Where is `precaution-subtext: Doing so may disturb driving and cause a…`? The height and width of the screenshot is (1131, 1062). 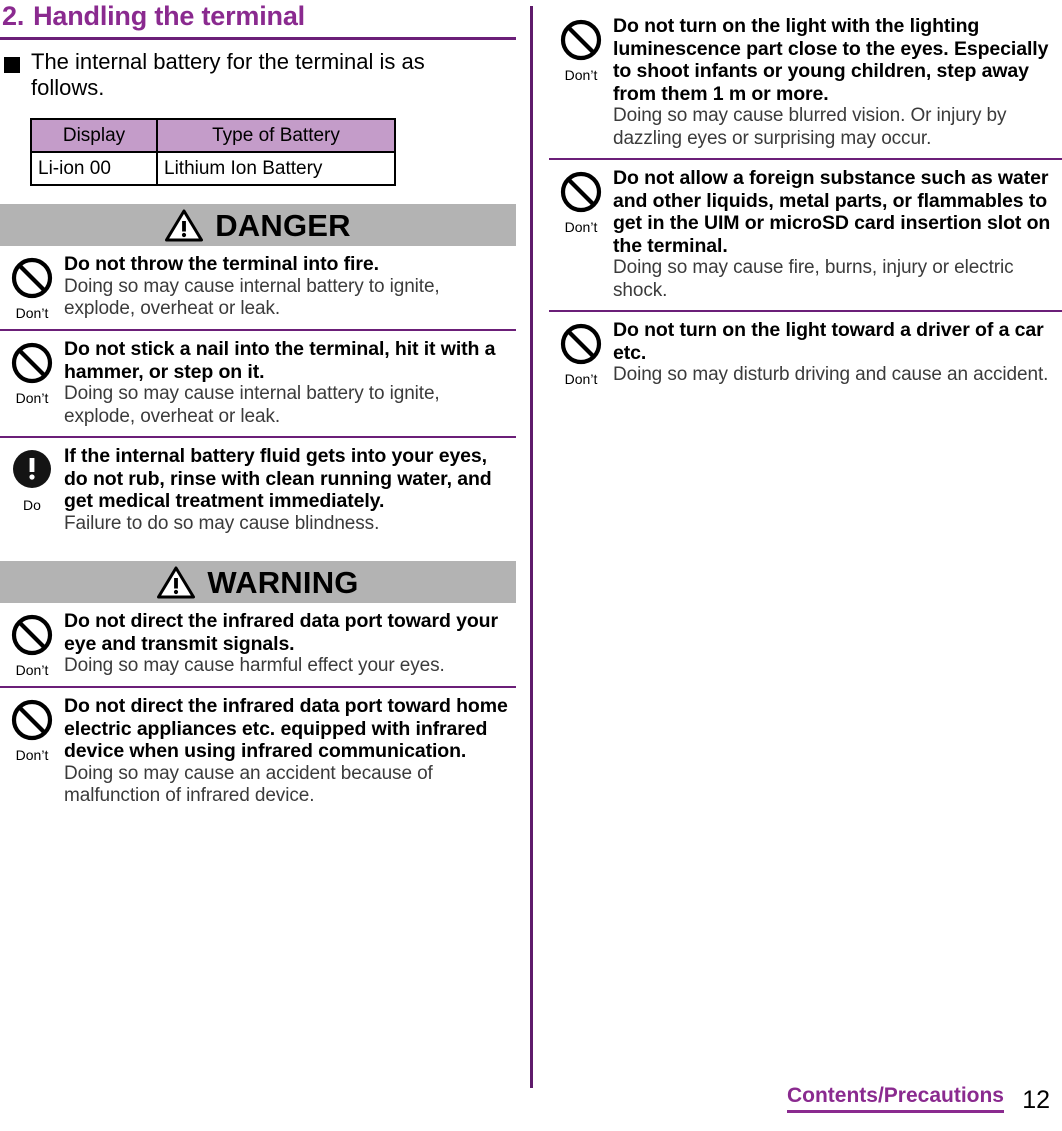 precaution-subtext: Doing so may disturb driving and cause a… is located at coordinates (831, 374).